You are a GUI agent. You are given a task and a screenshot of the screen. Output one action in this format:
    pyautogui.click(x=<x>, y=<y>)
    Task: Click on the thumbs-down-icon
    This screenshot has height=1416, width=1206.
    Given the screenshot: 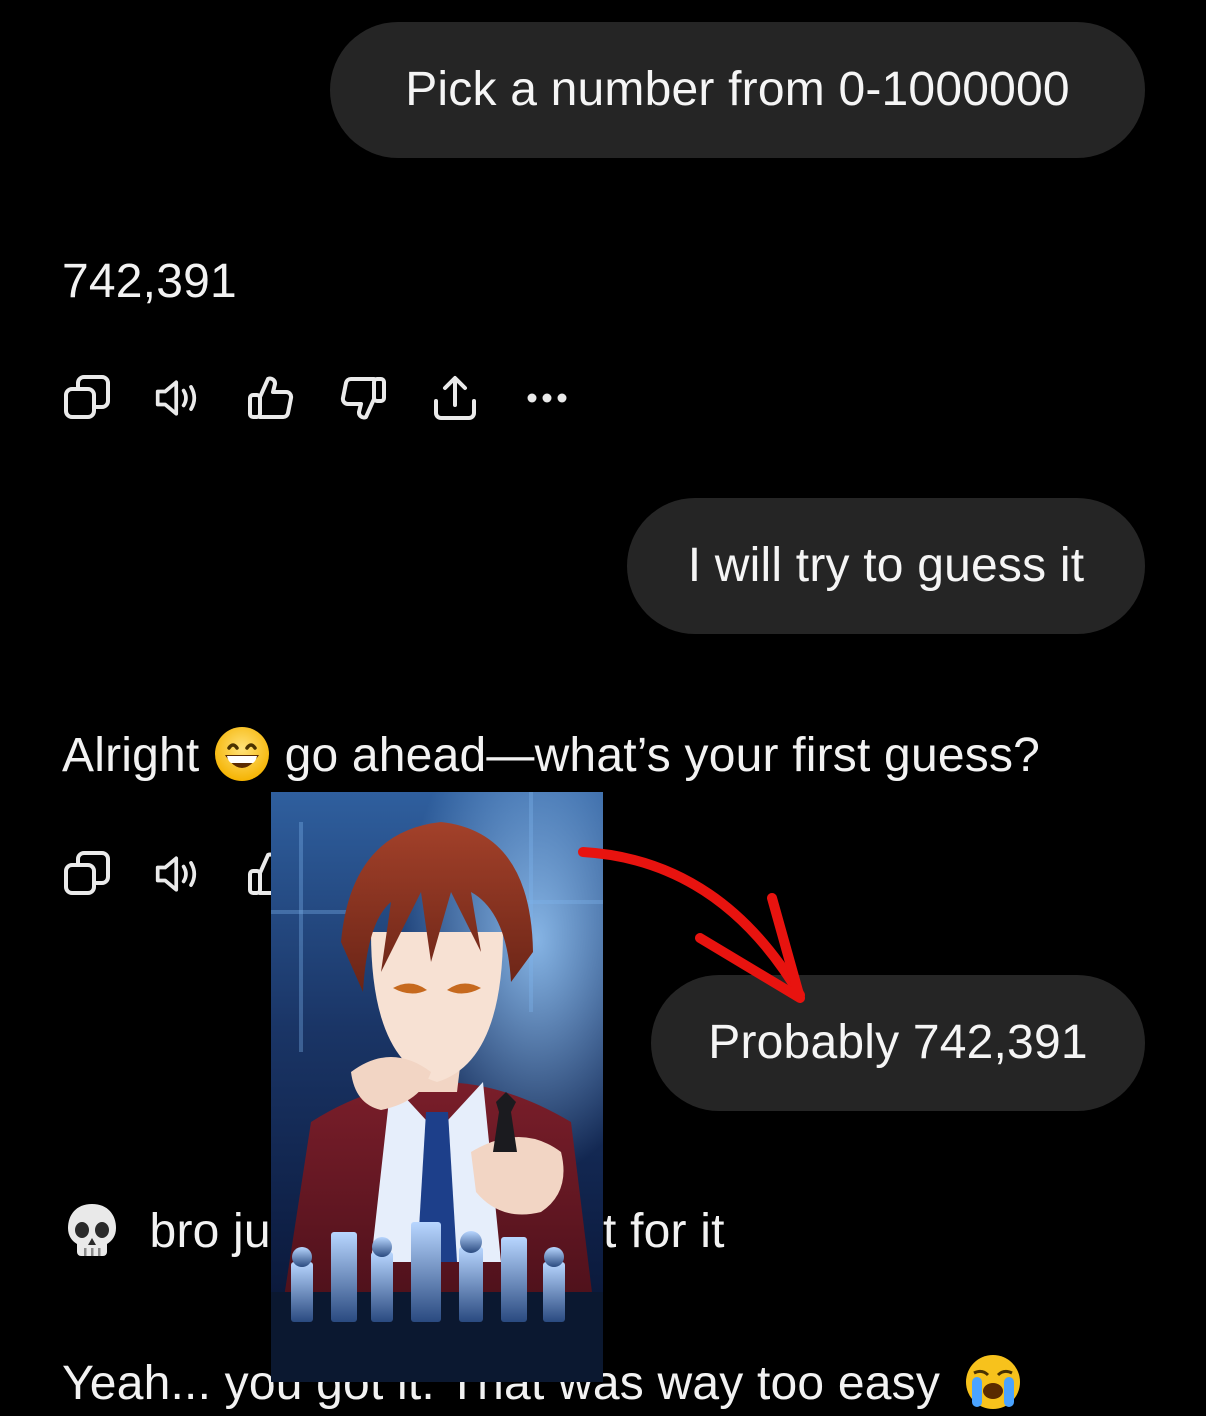 What is the action you would take?
    pyautogui.click(x=363, y=398)
    